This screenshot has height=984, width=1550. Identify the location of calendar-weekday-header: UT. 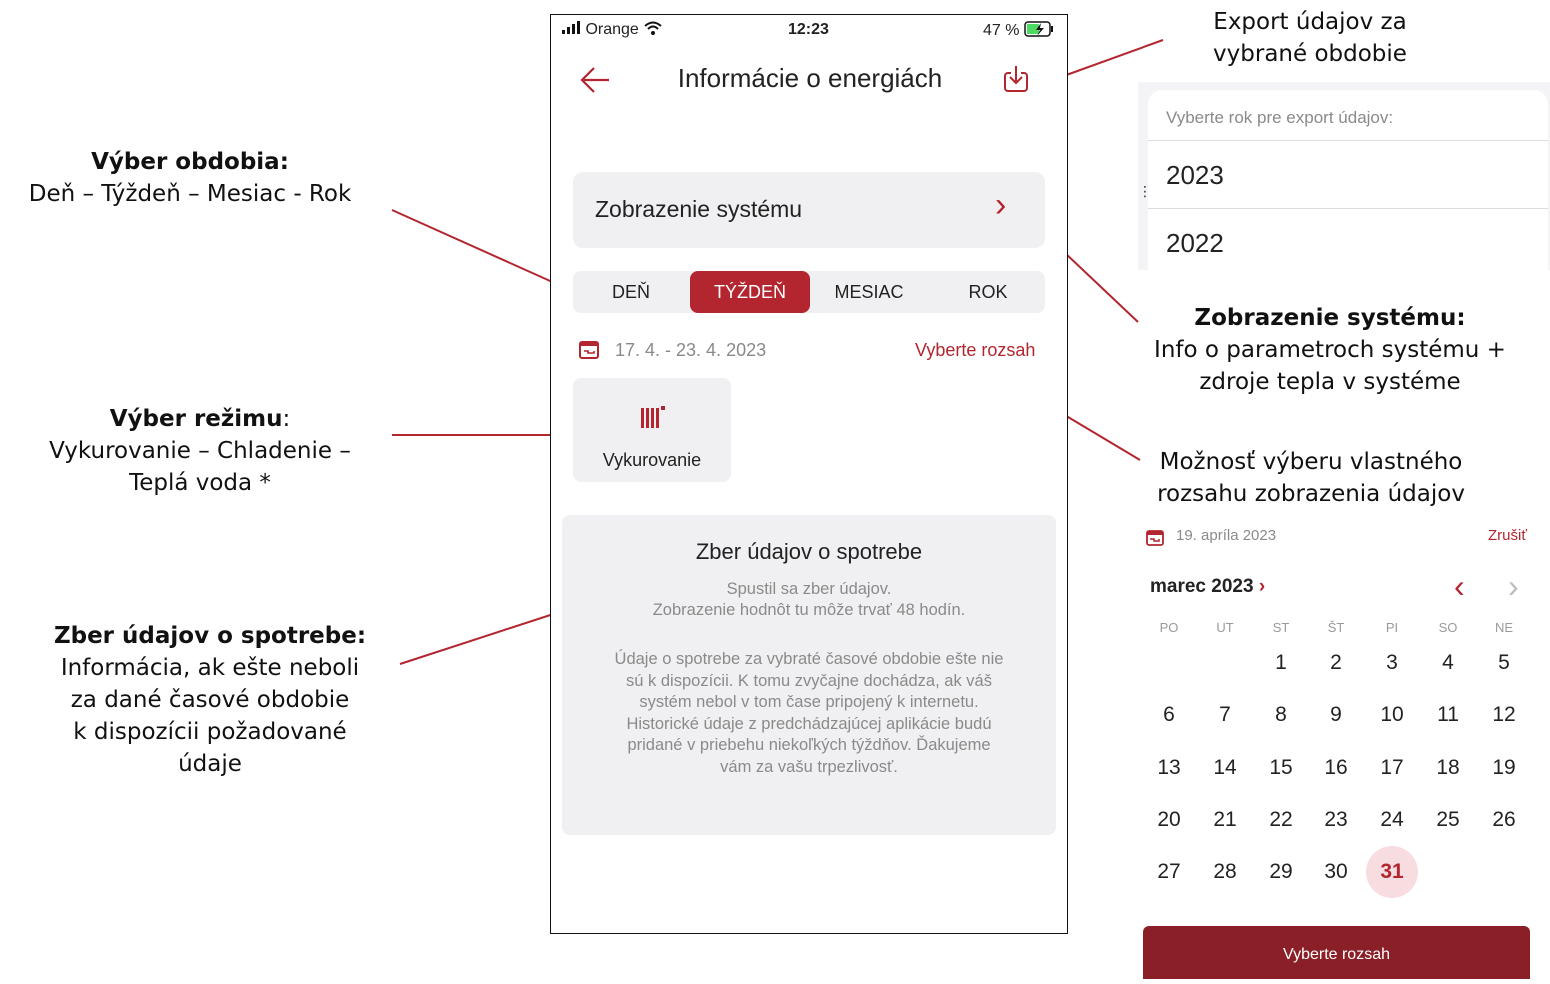
(1225, 627).